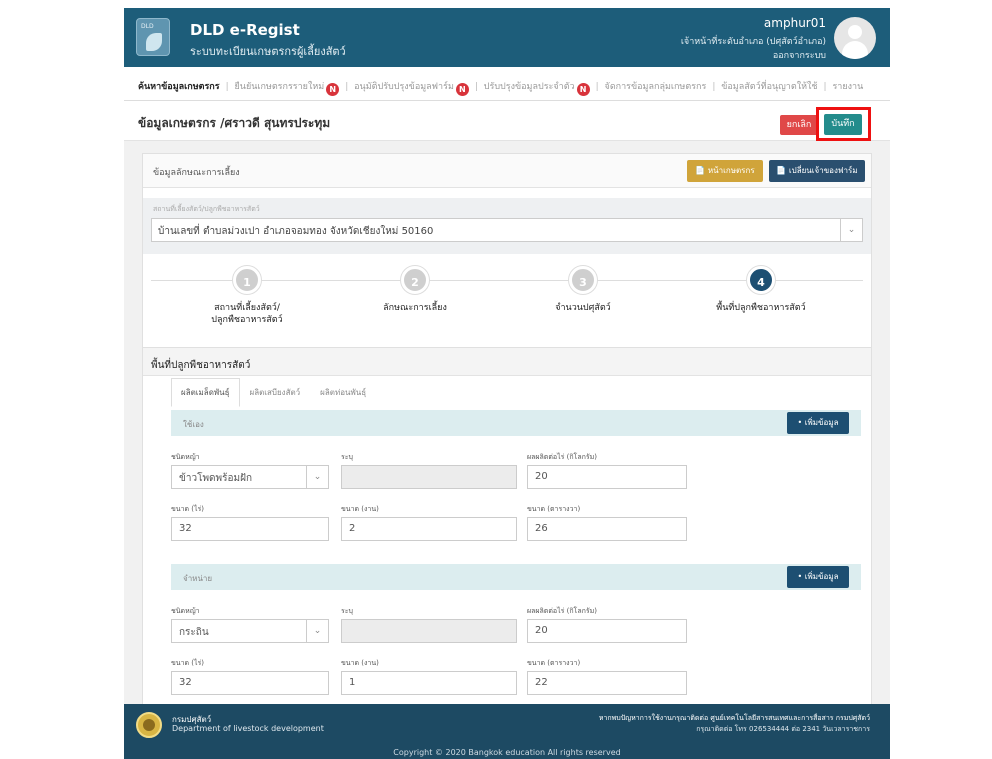 The height and width of the screenshot is (759, 992). I want to click on logo-text: DLD, so click(147, 26).